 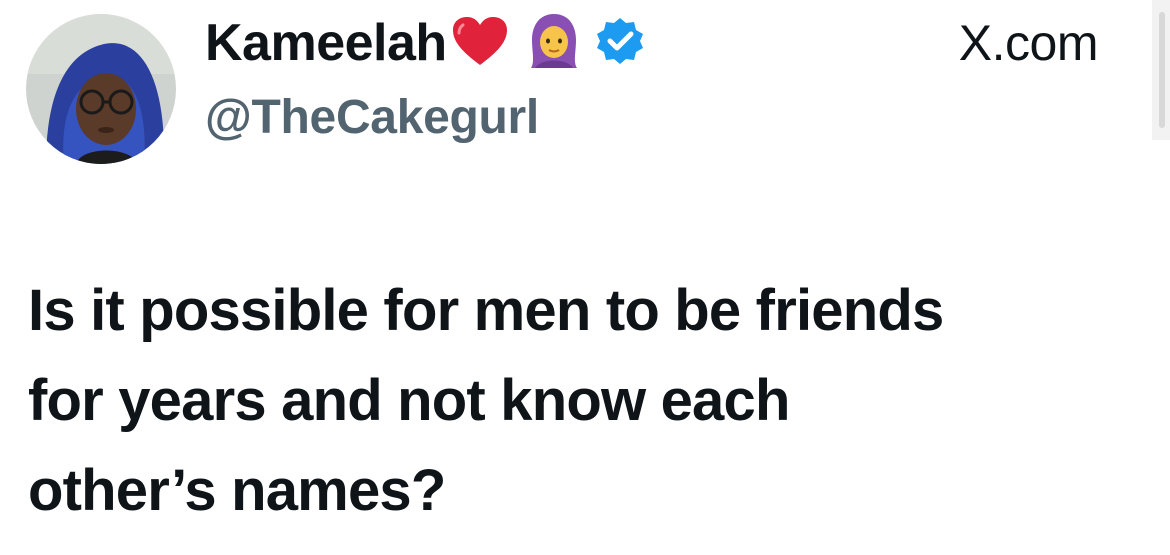 I want to click on scrollbar, so click(x=1161, y=70).